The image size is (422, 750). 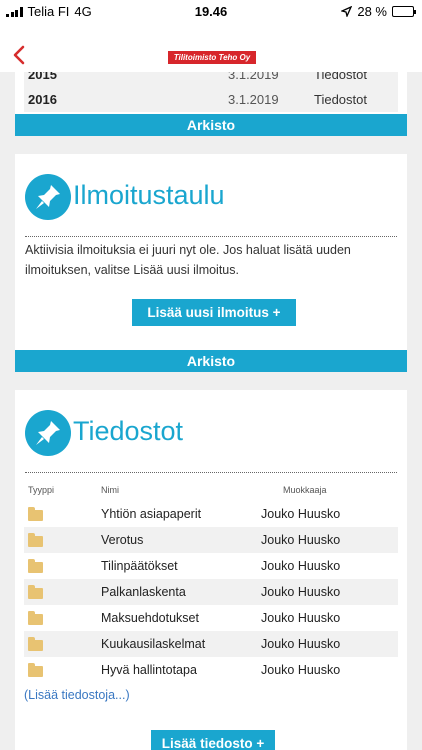 I want to click on status-bar: Telia FI 4G 19.46 28 %, so click(x=211, y=11).